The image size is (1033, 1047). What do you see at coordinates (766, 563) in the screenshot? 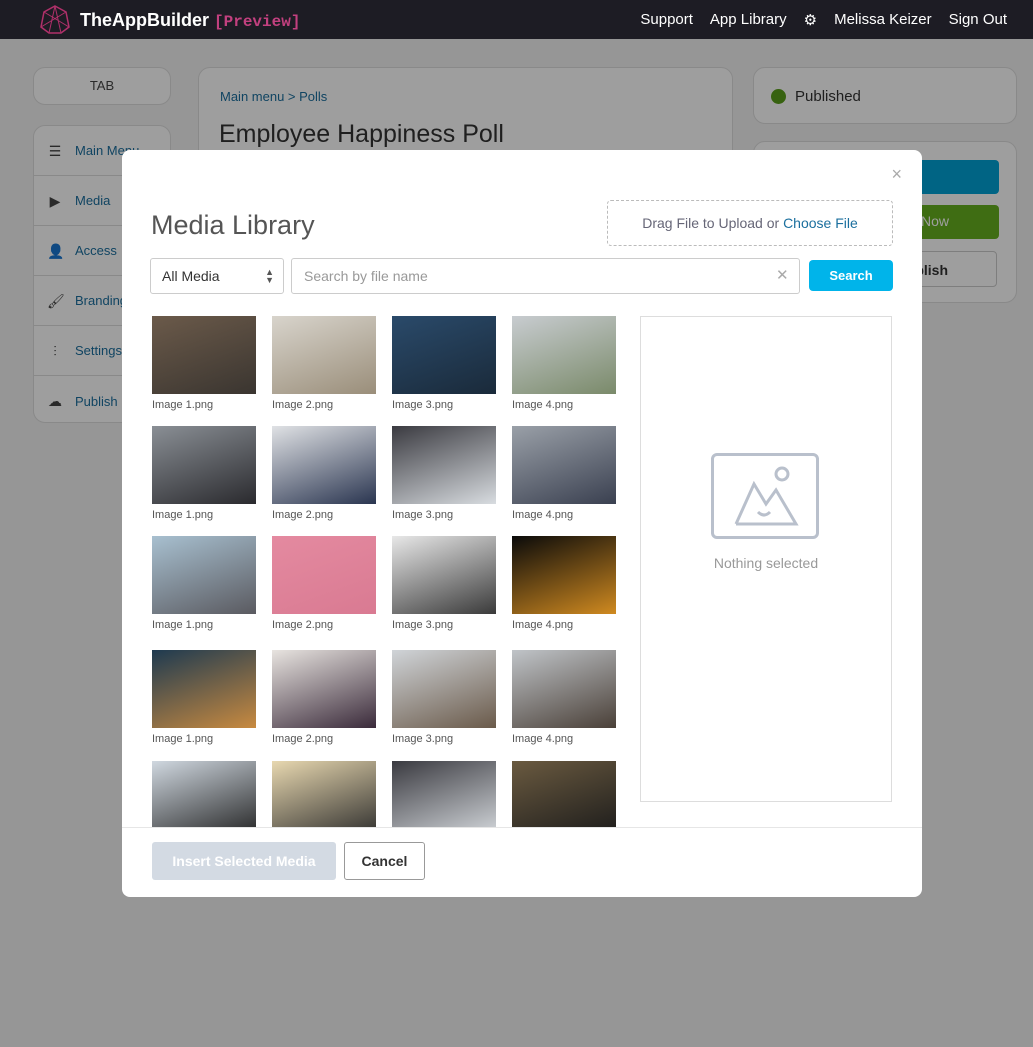
I see `nothing-selected-text: Nothing selected` at bounding box center [766, 563].